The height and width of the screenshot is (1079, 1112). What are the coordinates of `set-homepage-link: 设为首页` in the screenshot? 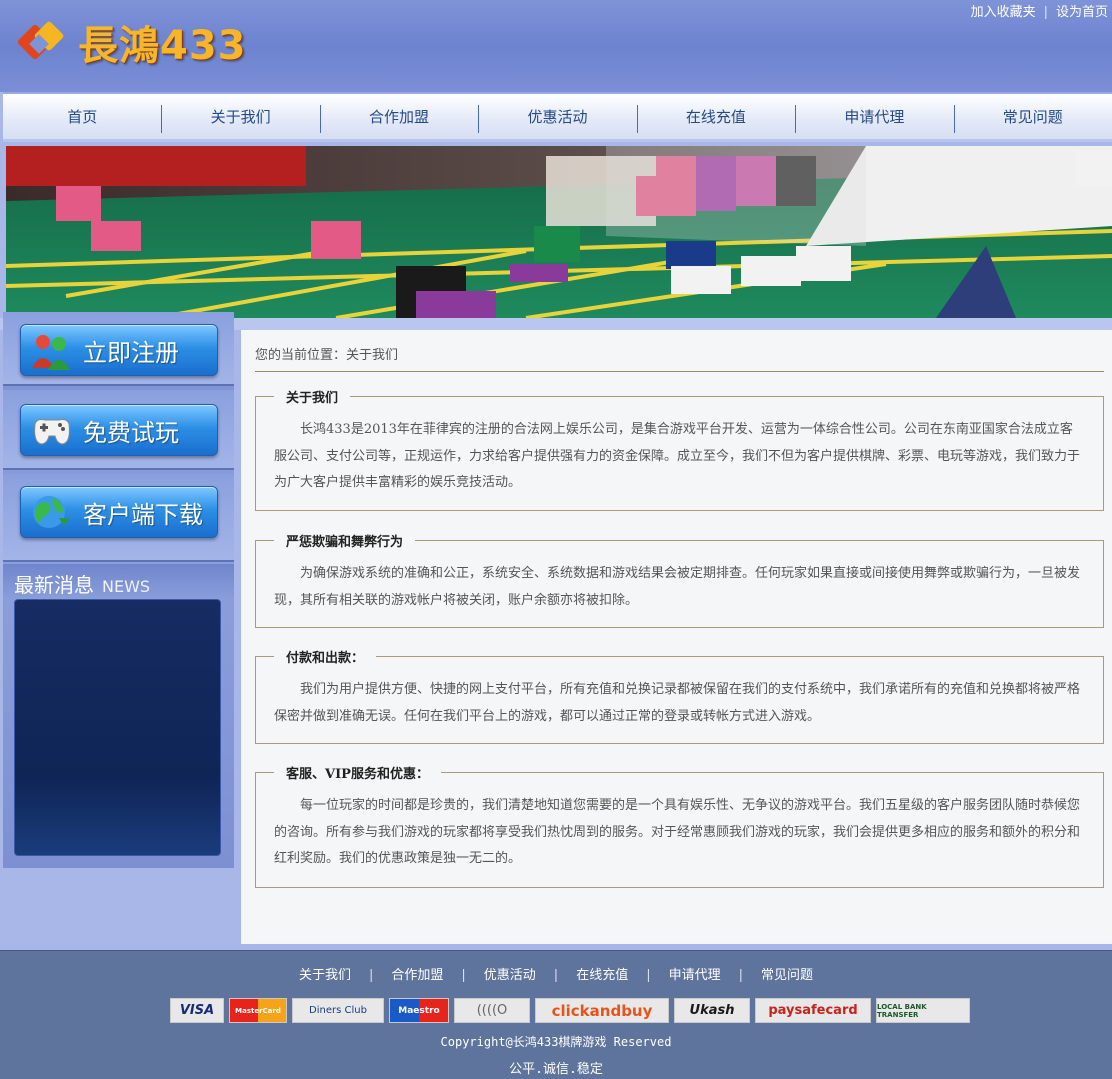 It's located at (1082, 12).